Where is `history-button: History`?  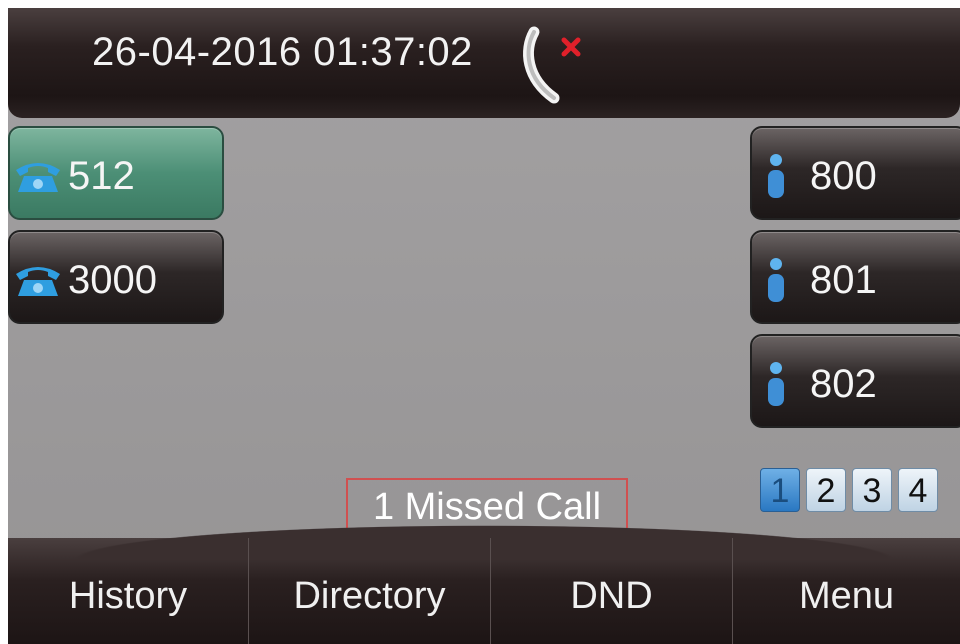 history-button: History is located at coordinates (128, 591).